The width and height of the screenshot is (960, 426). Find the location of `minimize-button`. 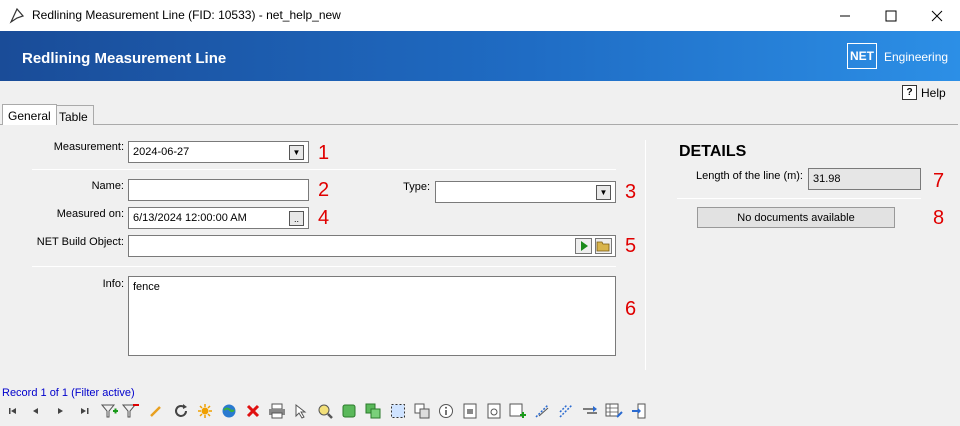

minimize-button is located at coordinates (845, 15).